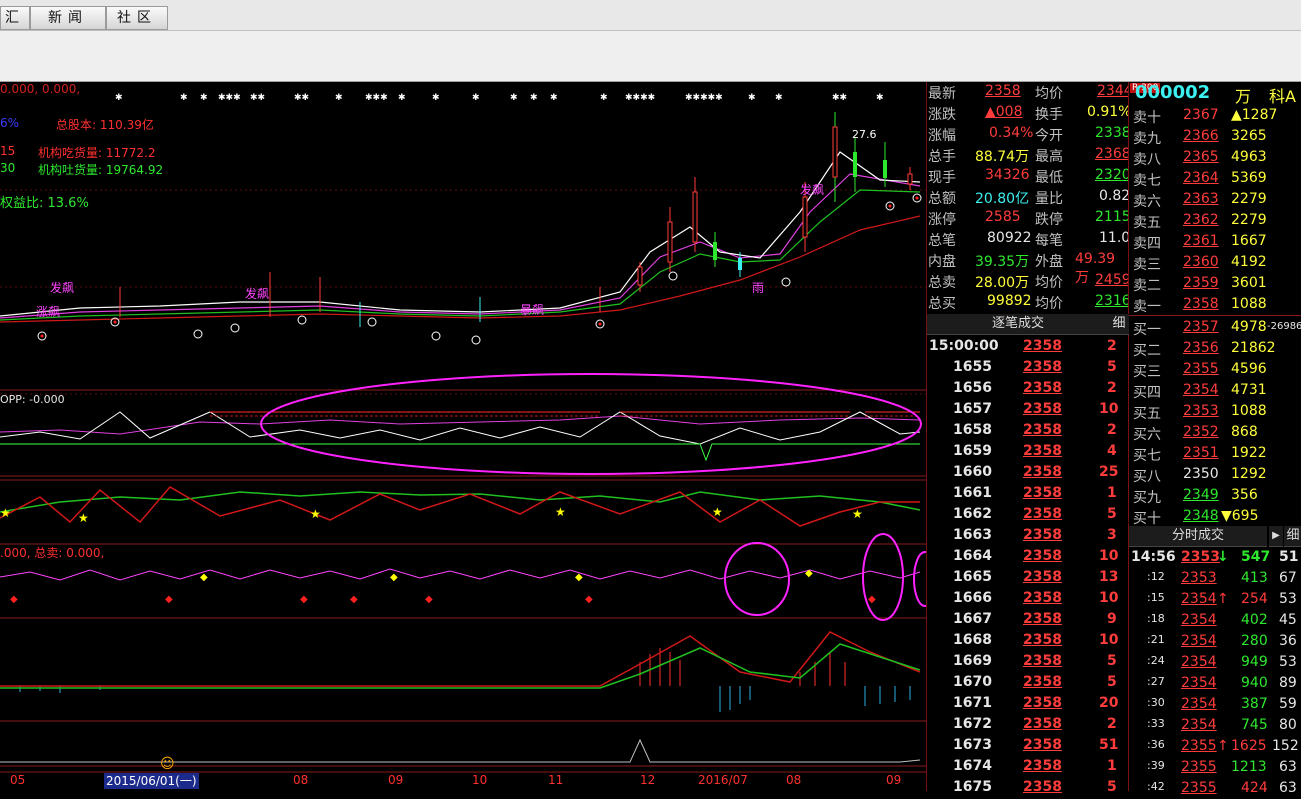 This screenshot has height=799, width=1301. What do you see at coordinates (864, 134) in the screenshot?
I see `peak-label: 27.6` at bounding box center [864, 134].